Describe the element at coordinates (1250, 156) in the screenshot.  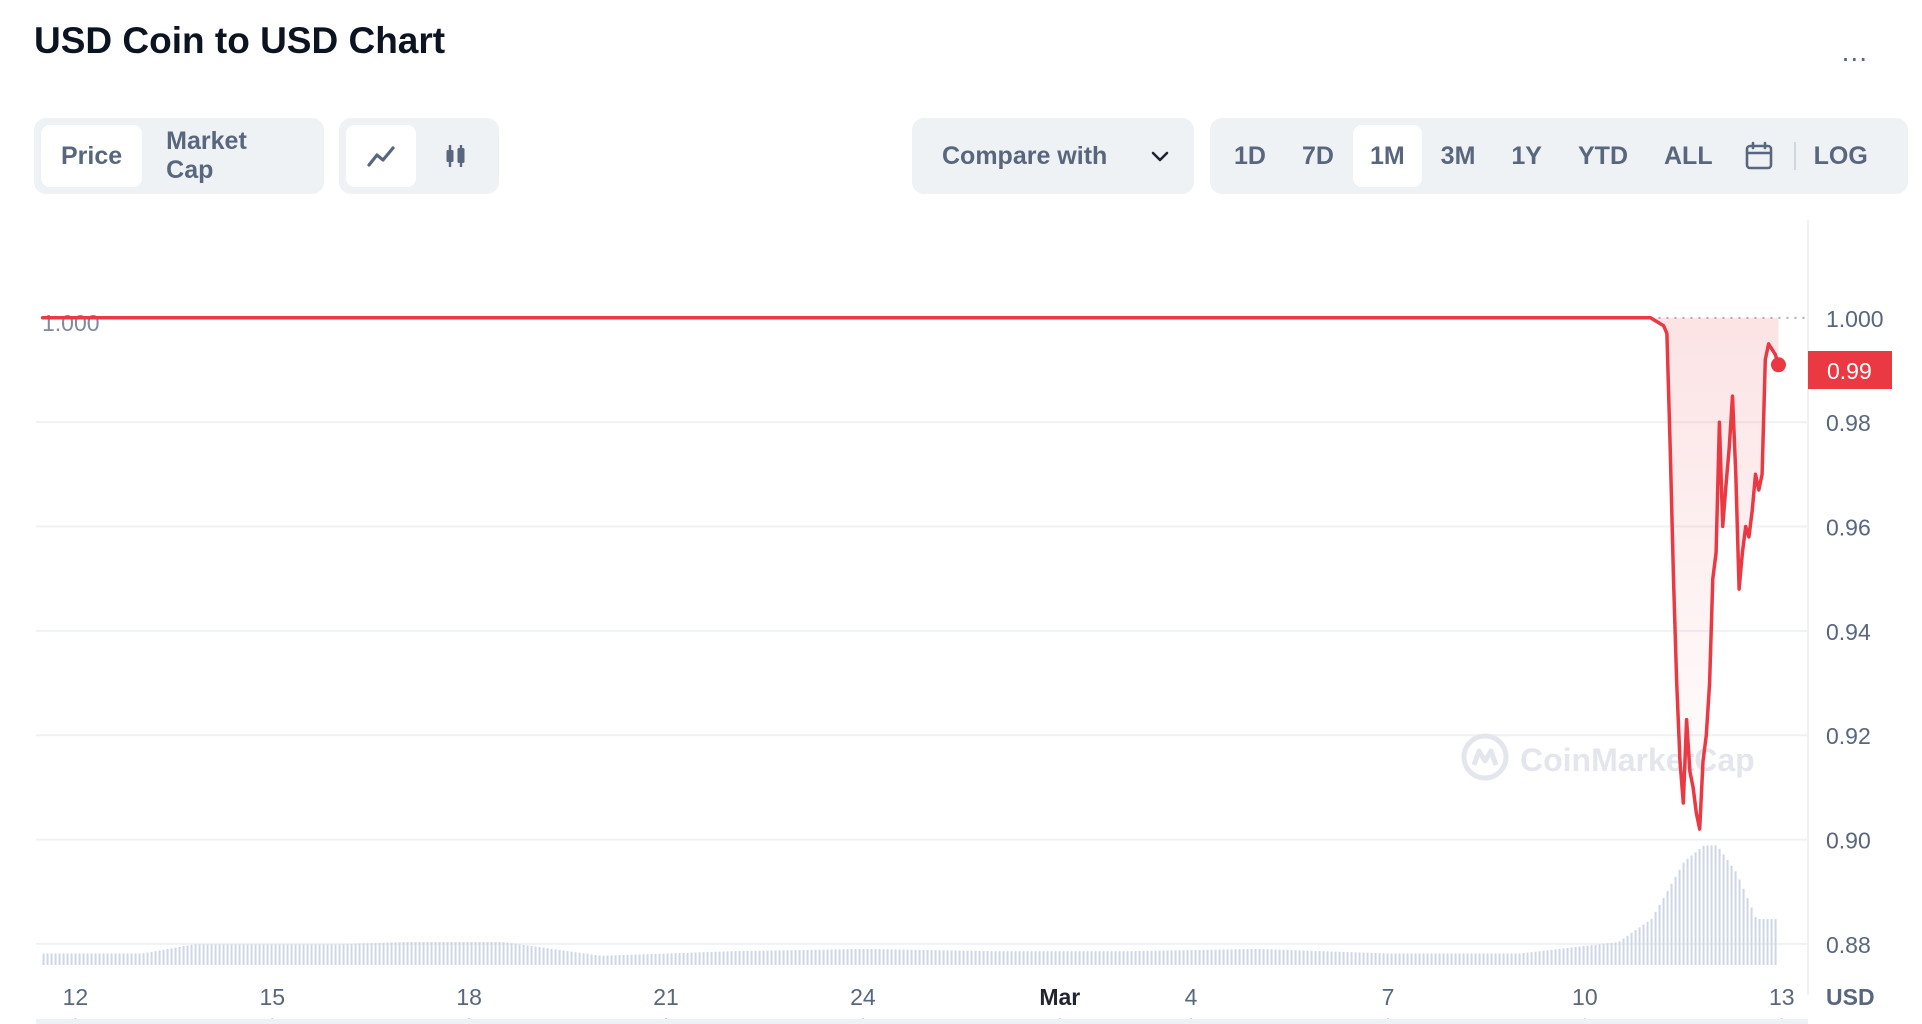
I see `range-1d: 1D` at that location.